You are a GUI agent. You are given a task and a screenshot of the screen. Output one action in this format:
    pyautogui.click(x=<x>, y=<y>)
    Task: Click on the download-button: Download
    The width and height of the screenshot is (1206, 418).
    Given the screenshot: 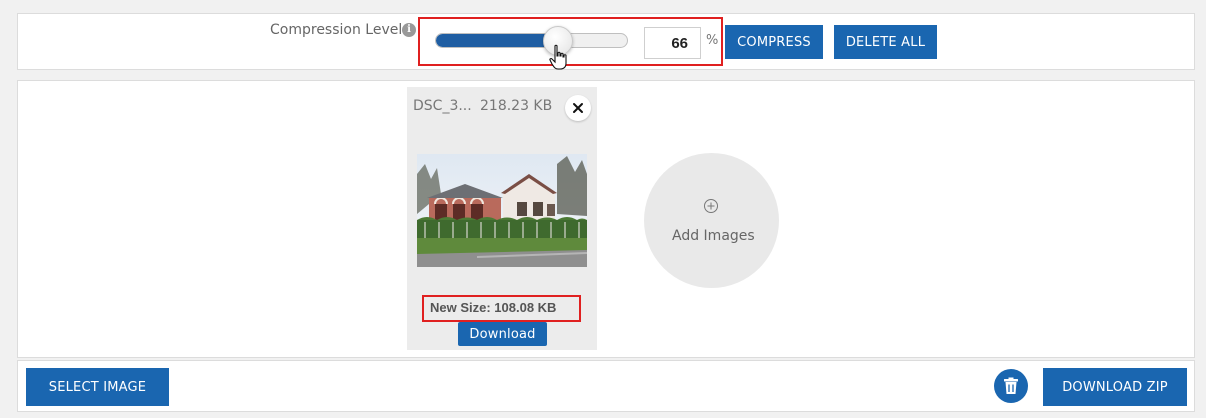 What is the action you would take?
    pyautogui.click(x=502, y=334)
    